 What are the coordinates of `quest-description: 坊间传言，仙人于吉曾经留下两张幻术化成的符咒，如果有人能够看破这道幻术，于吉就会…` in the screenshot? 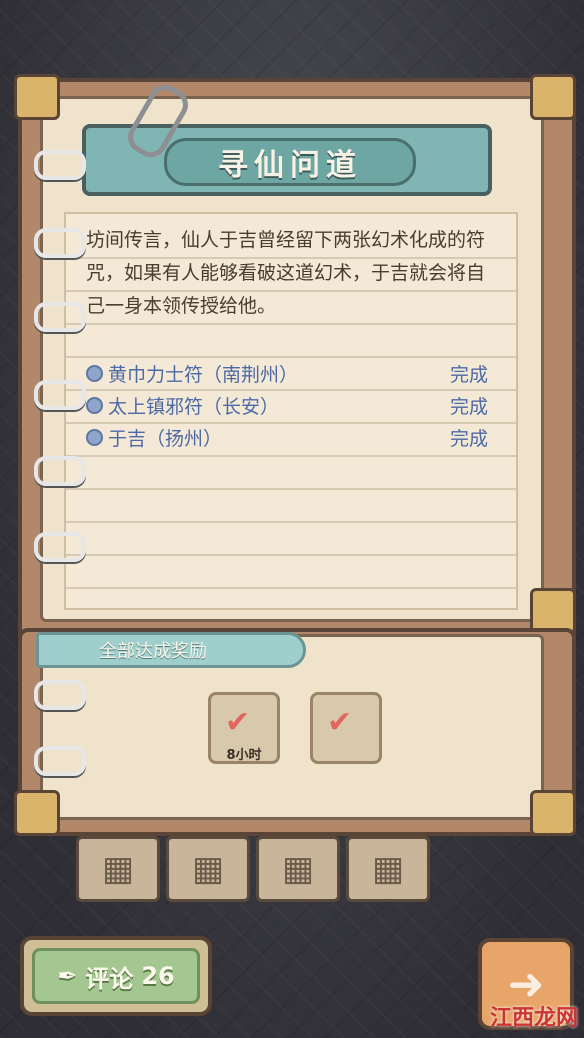 It's located at (286, 273).